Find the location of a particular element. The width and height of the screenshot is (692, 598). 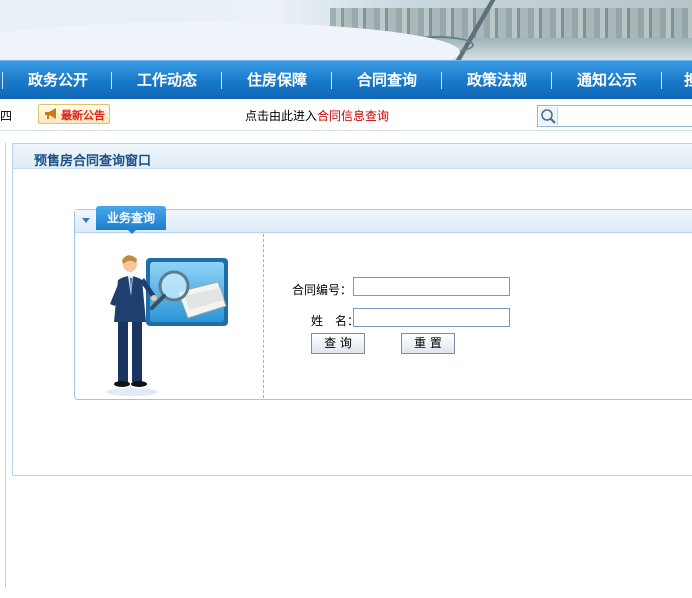

enter-notice: 点击由此进入合同信息查询 is located at coordinates (317, 115).